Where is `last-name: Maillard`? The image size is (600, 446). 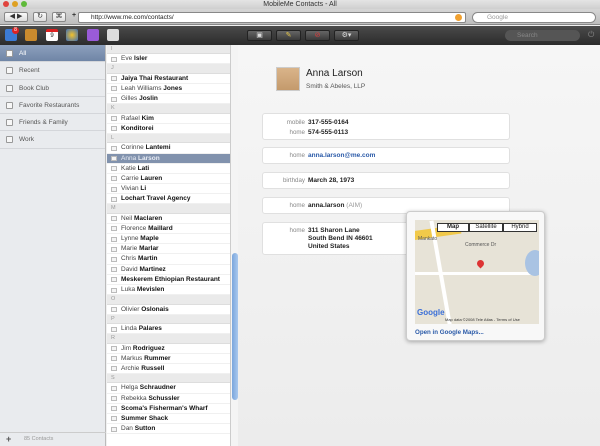
last-name: Maillard is located at coordinates (160, 228).